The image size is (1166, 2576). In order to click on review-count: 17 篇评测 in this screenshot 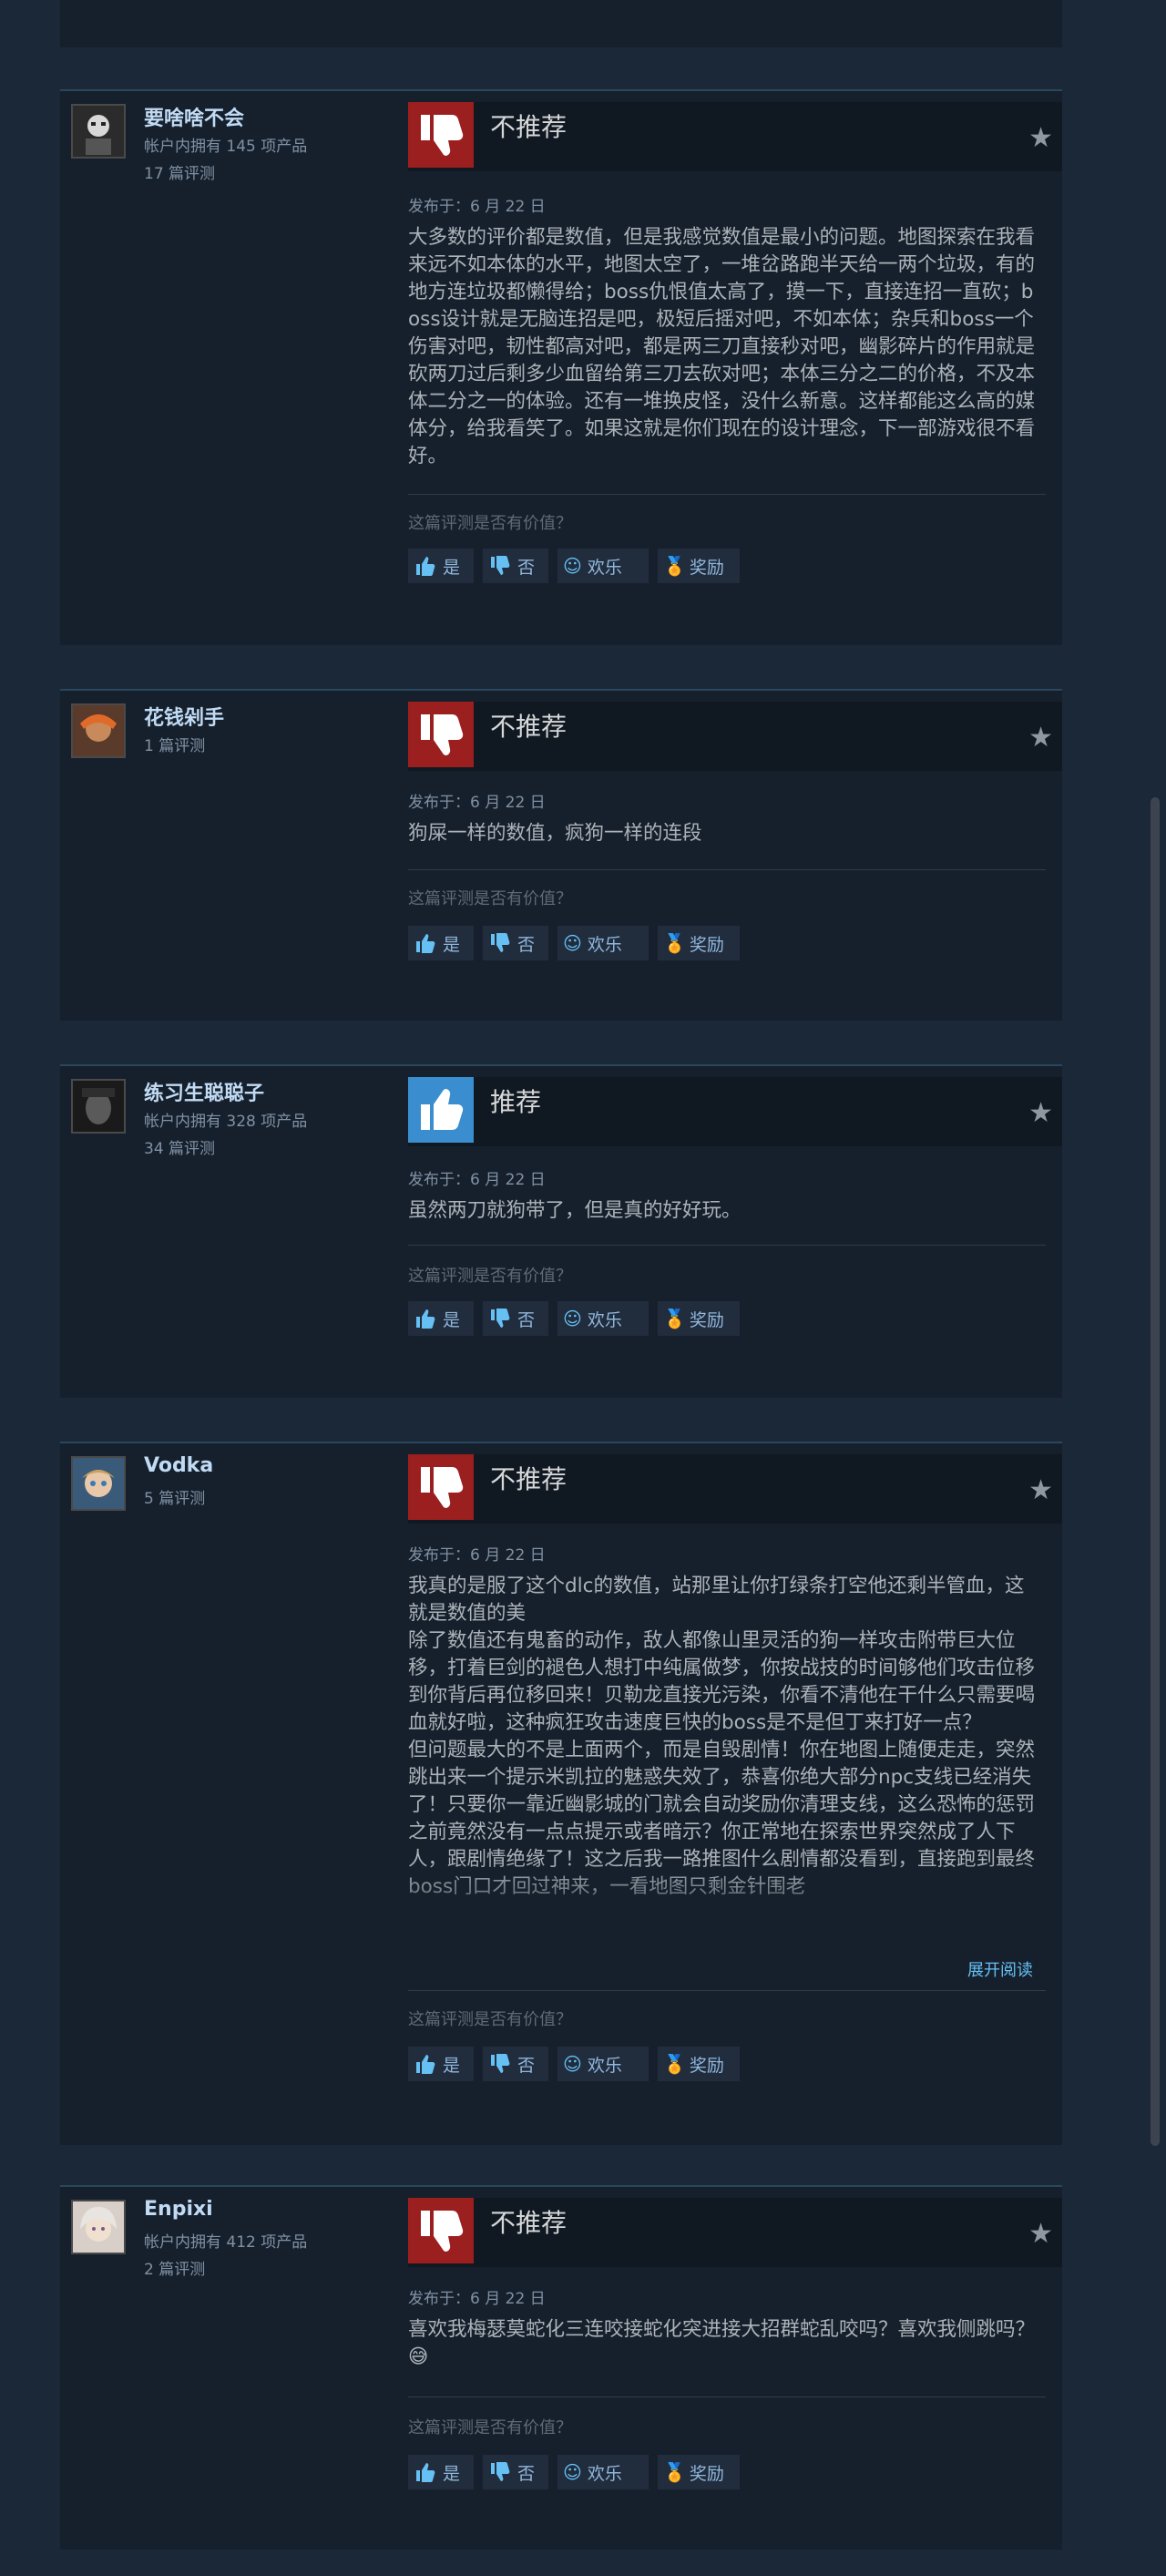, I will do `click(179, 171)`.